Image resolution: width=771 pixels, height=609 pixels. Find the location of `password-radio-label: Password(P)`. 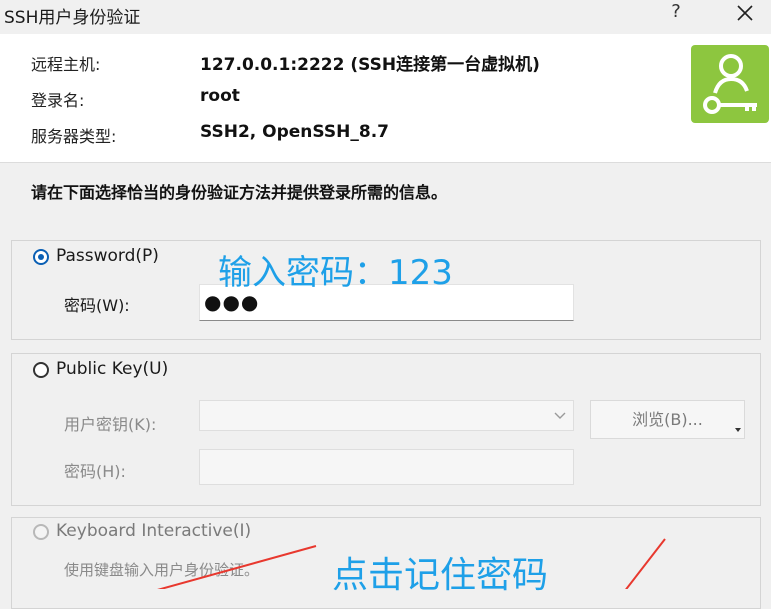

password-radio-label: Password(P) is located at coordinates (107, 256).